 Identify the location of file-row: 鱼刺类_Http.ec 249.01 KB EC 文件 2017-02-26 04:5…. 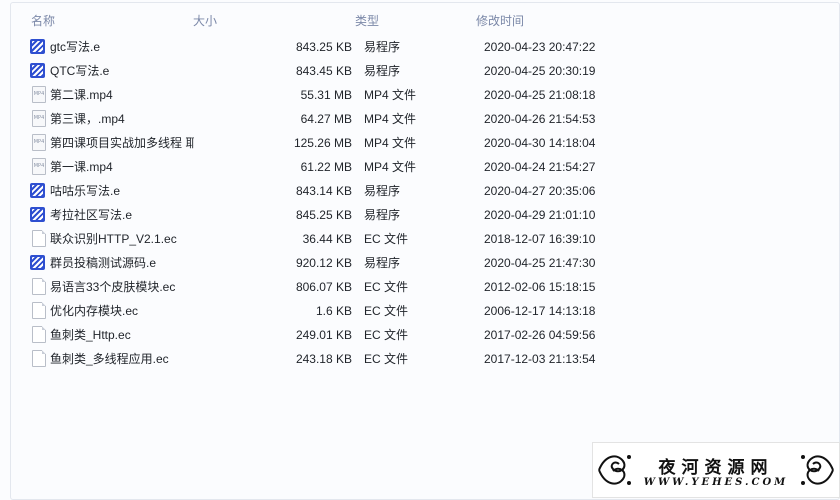
(305, 335).